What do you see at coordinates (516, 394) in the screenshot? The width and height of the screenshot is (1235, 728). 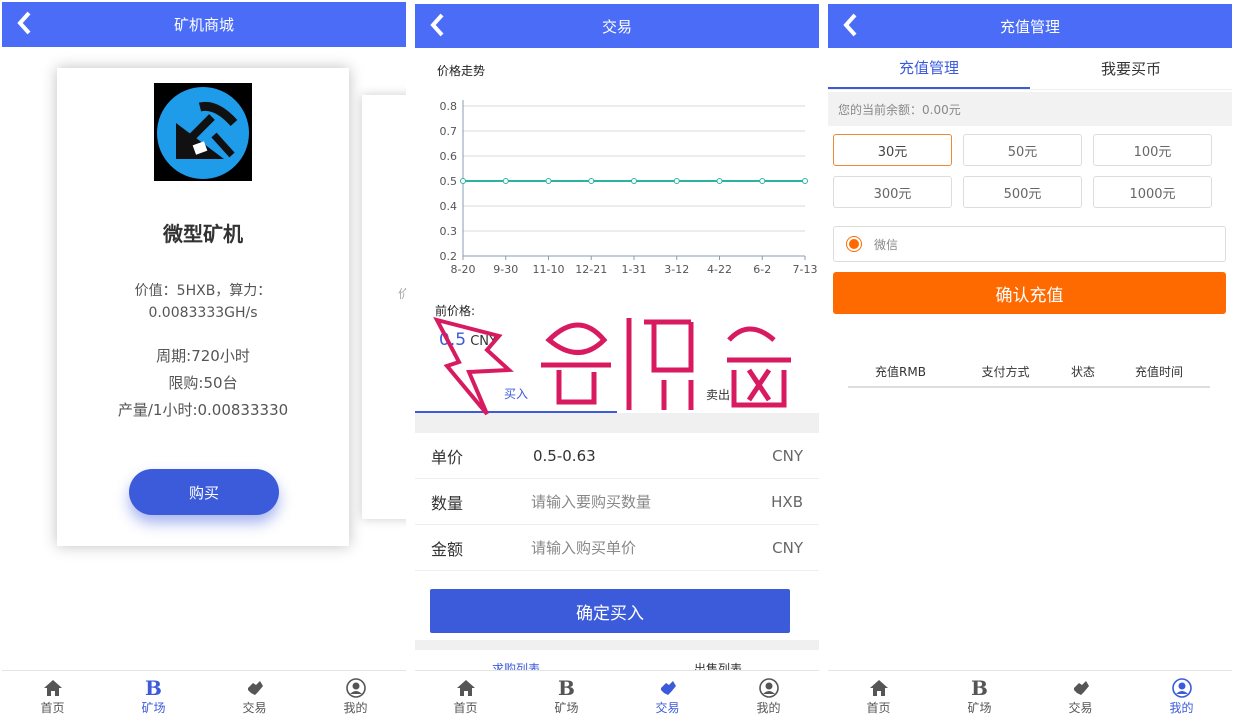 I see `tab-buy: 买入` at bounding box center [516, 394].